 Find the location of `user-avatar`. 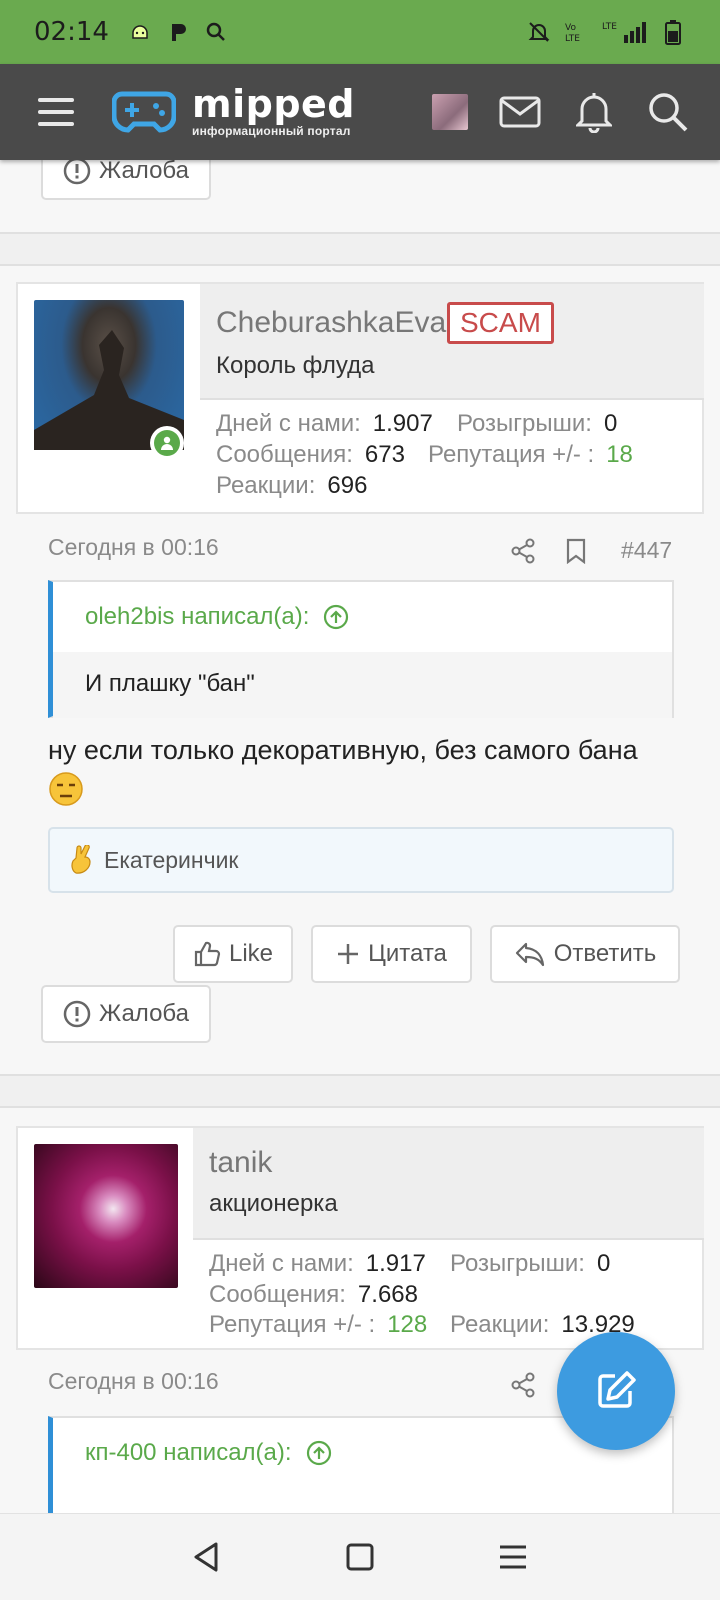

user-avatar is located at coordinates (106, 1216).